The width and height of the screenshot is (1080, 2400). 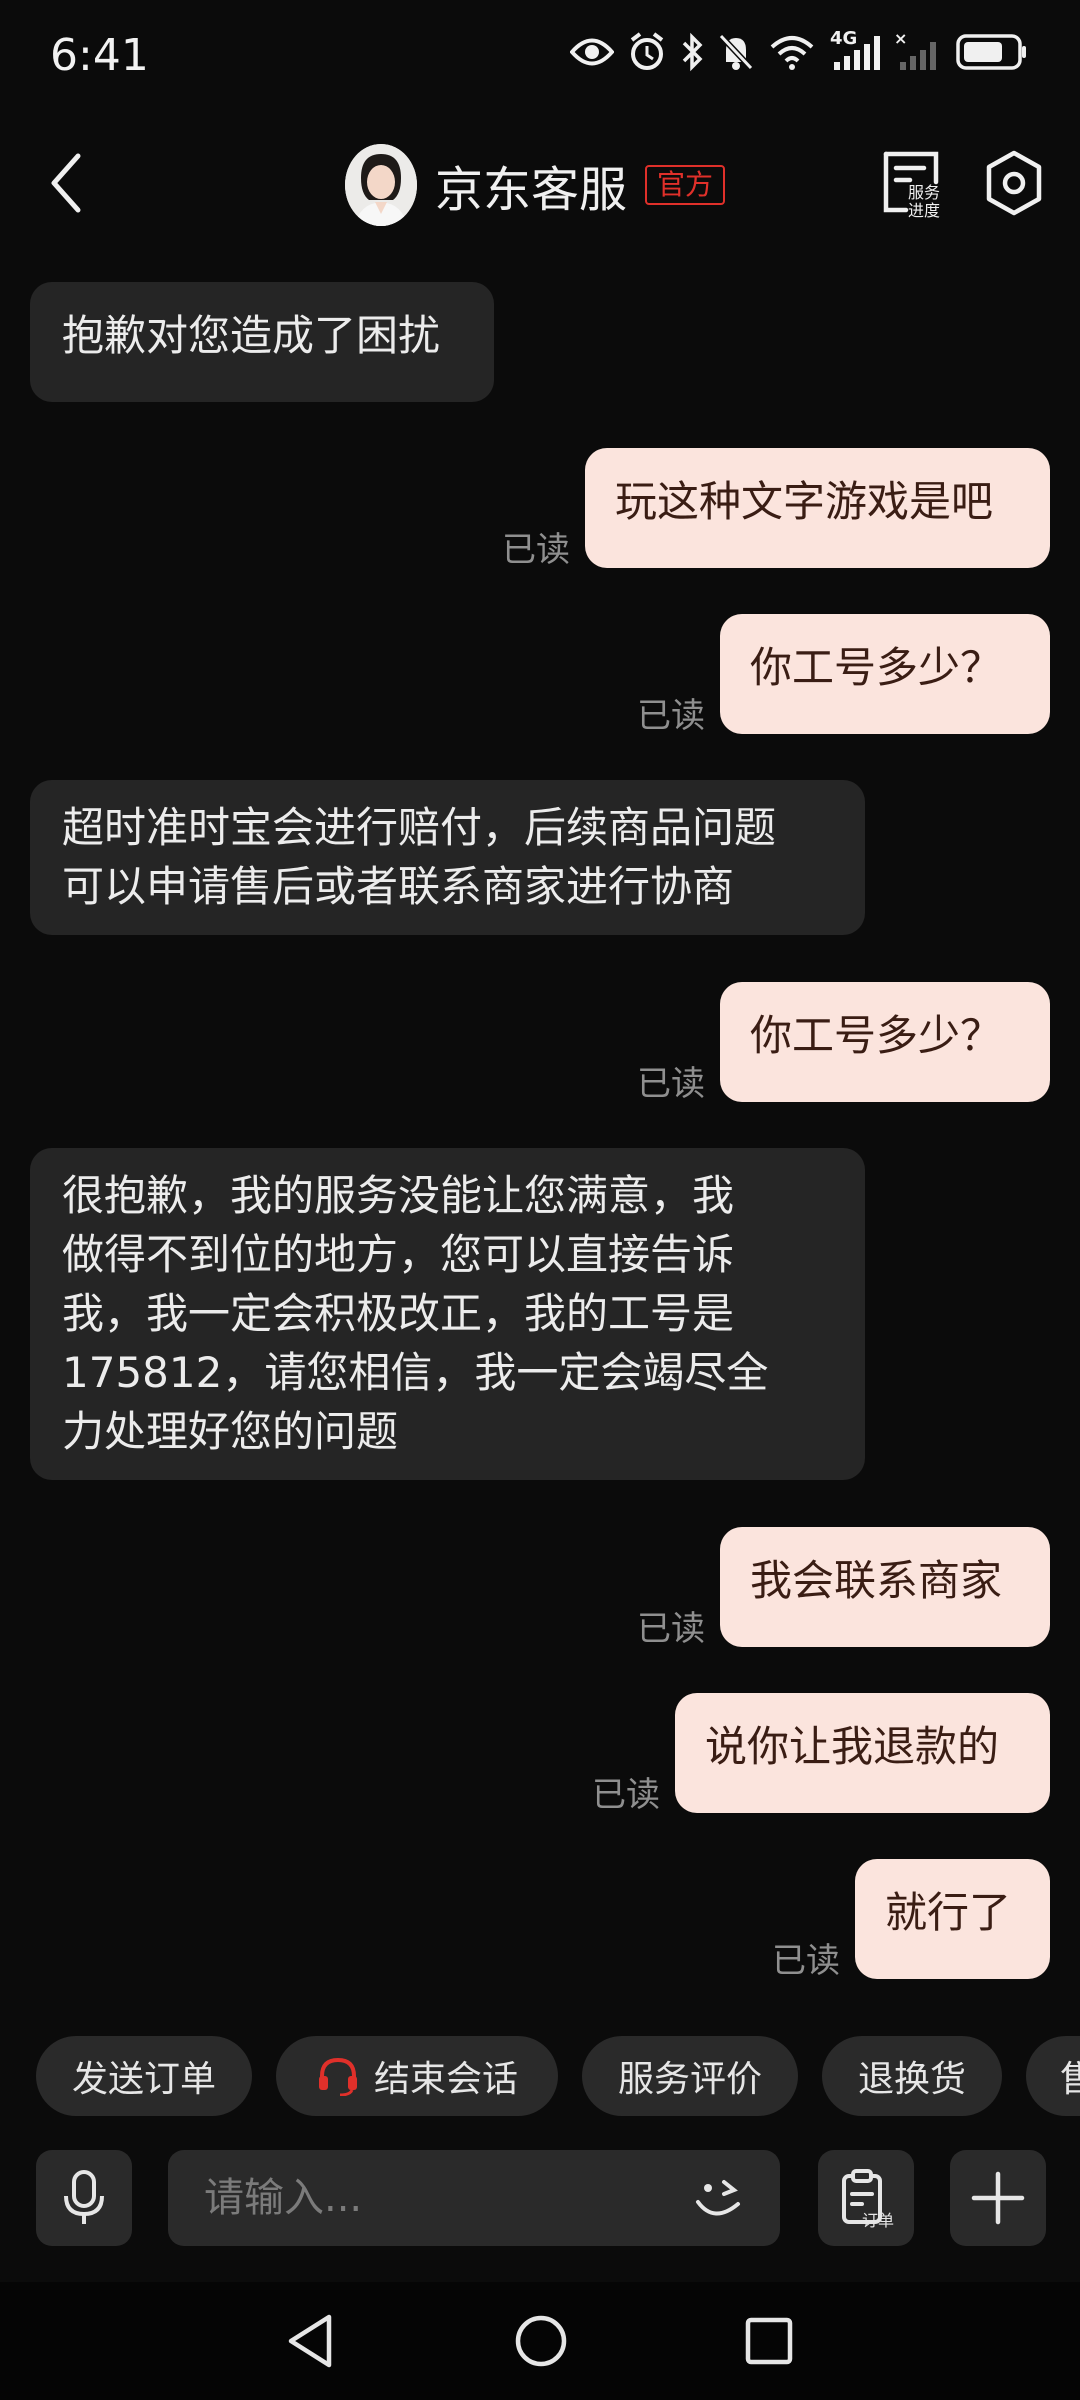 What do you see at coordinates (540, 55) in the screenshot?
I see `status-bar: 6:41 4G ×` at bounding box center [540, 55].